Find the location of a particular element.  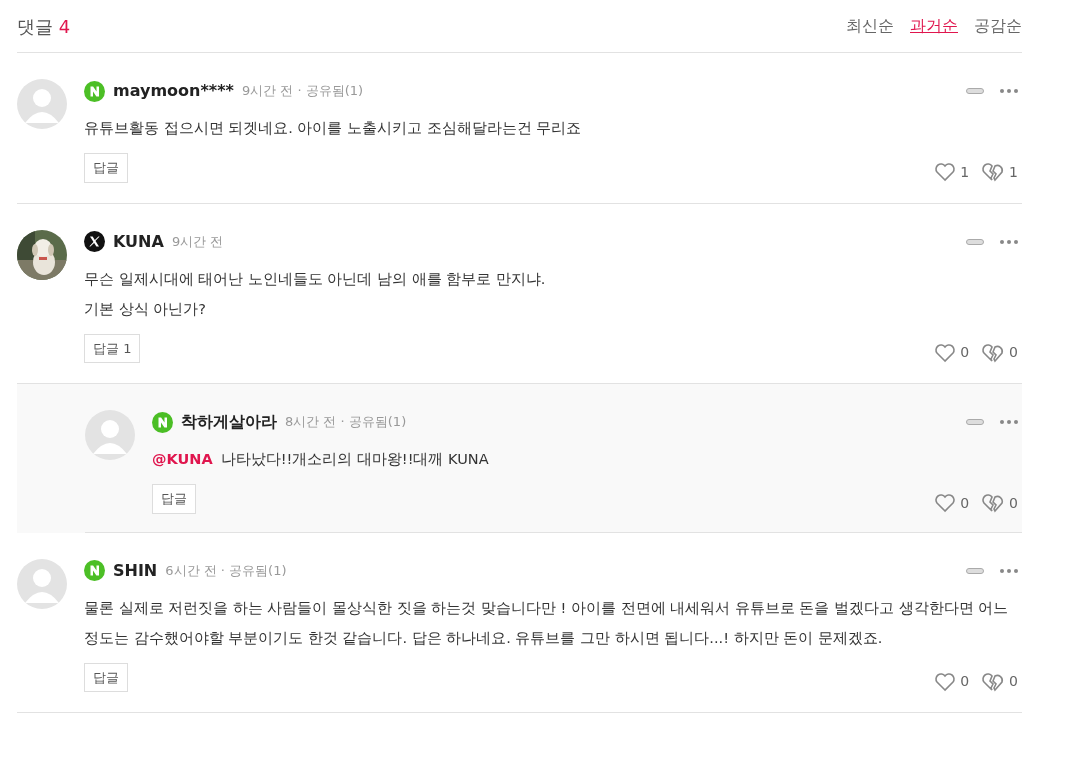

author-name: maymoon**** is located at coordinates (173, 91).